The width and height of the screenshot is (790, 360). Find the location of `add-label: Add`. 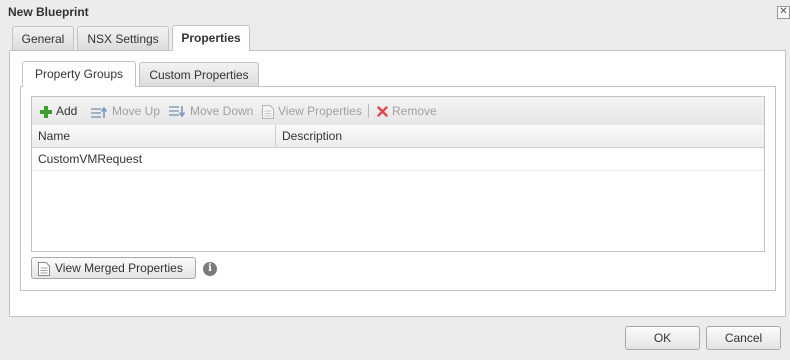

add-label: Add is located at coordinates (67, 111).